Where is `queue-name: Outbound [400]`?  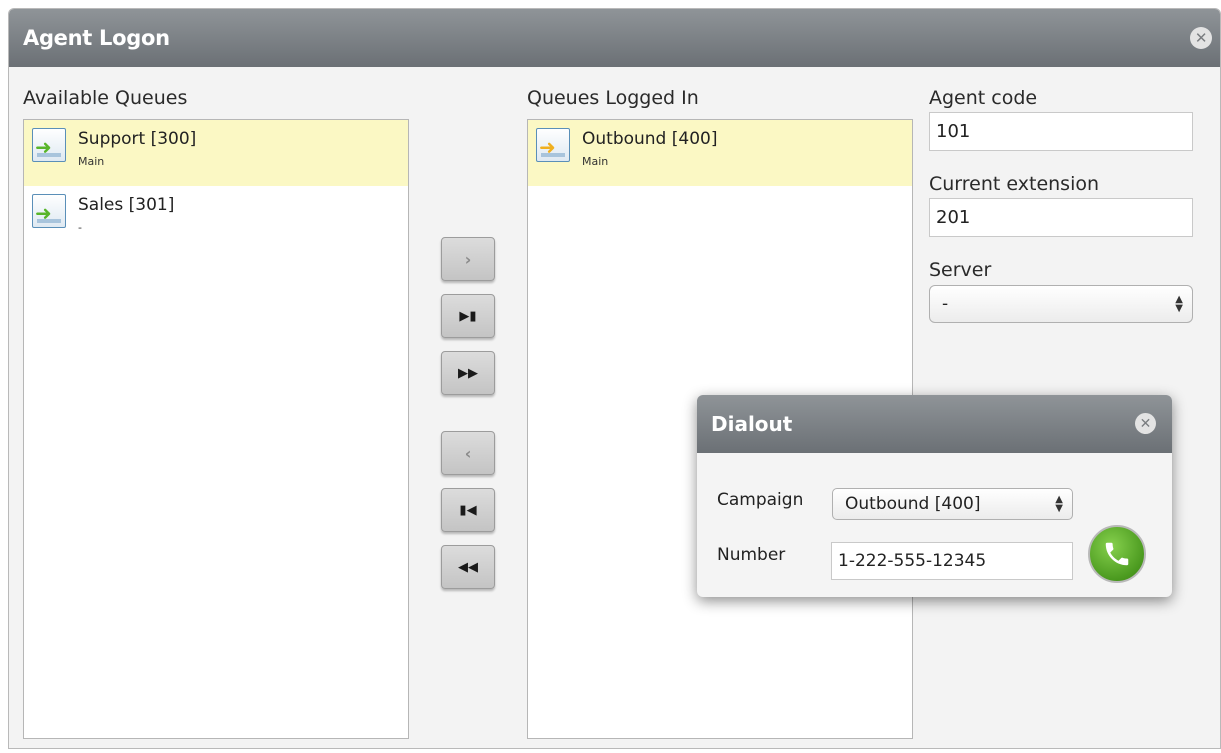 queue-name: Outbound [400] is located at coordinates (650, 139).